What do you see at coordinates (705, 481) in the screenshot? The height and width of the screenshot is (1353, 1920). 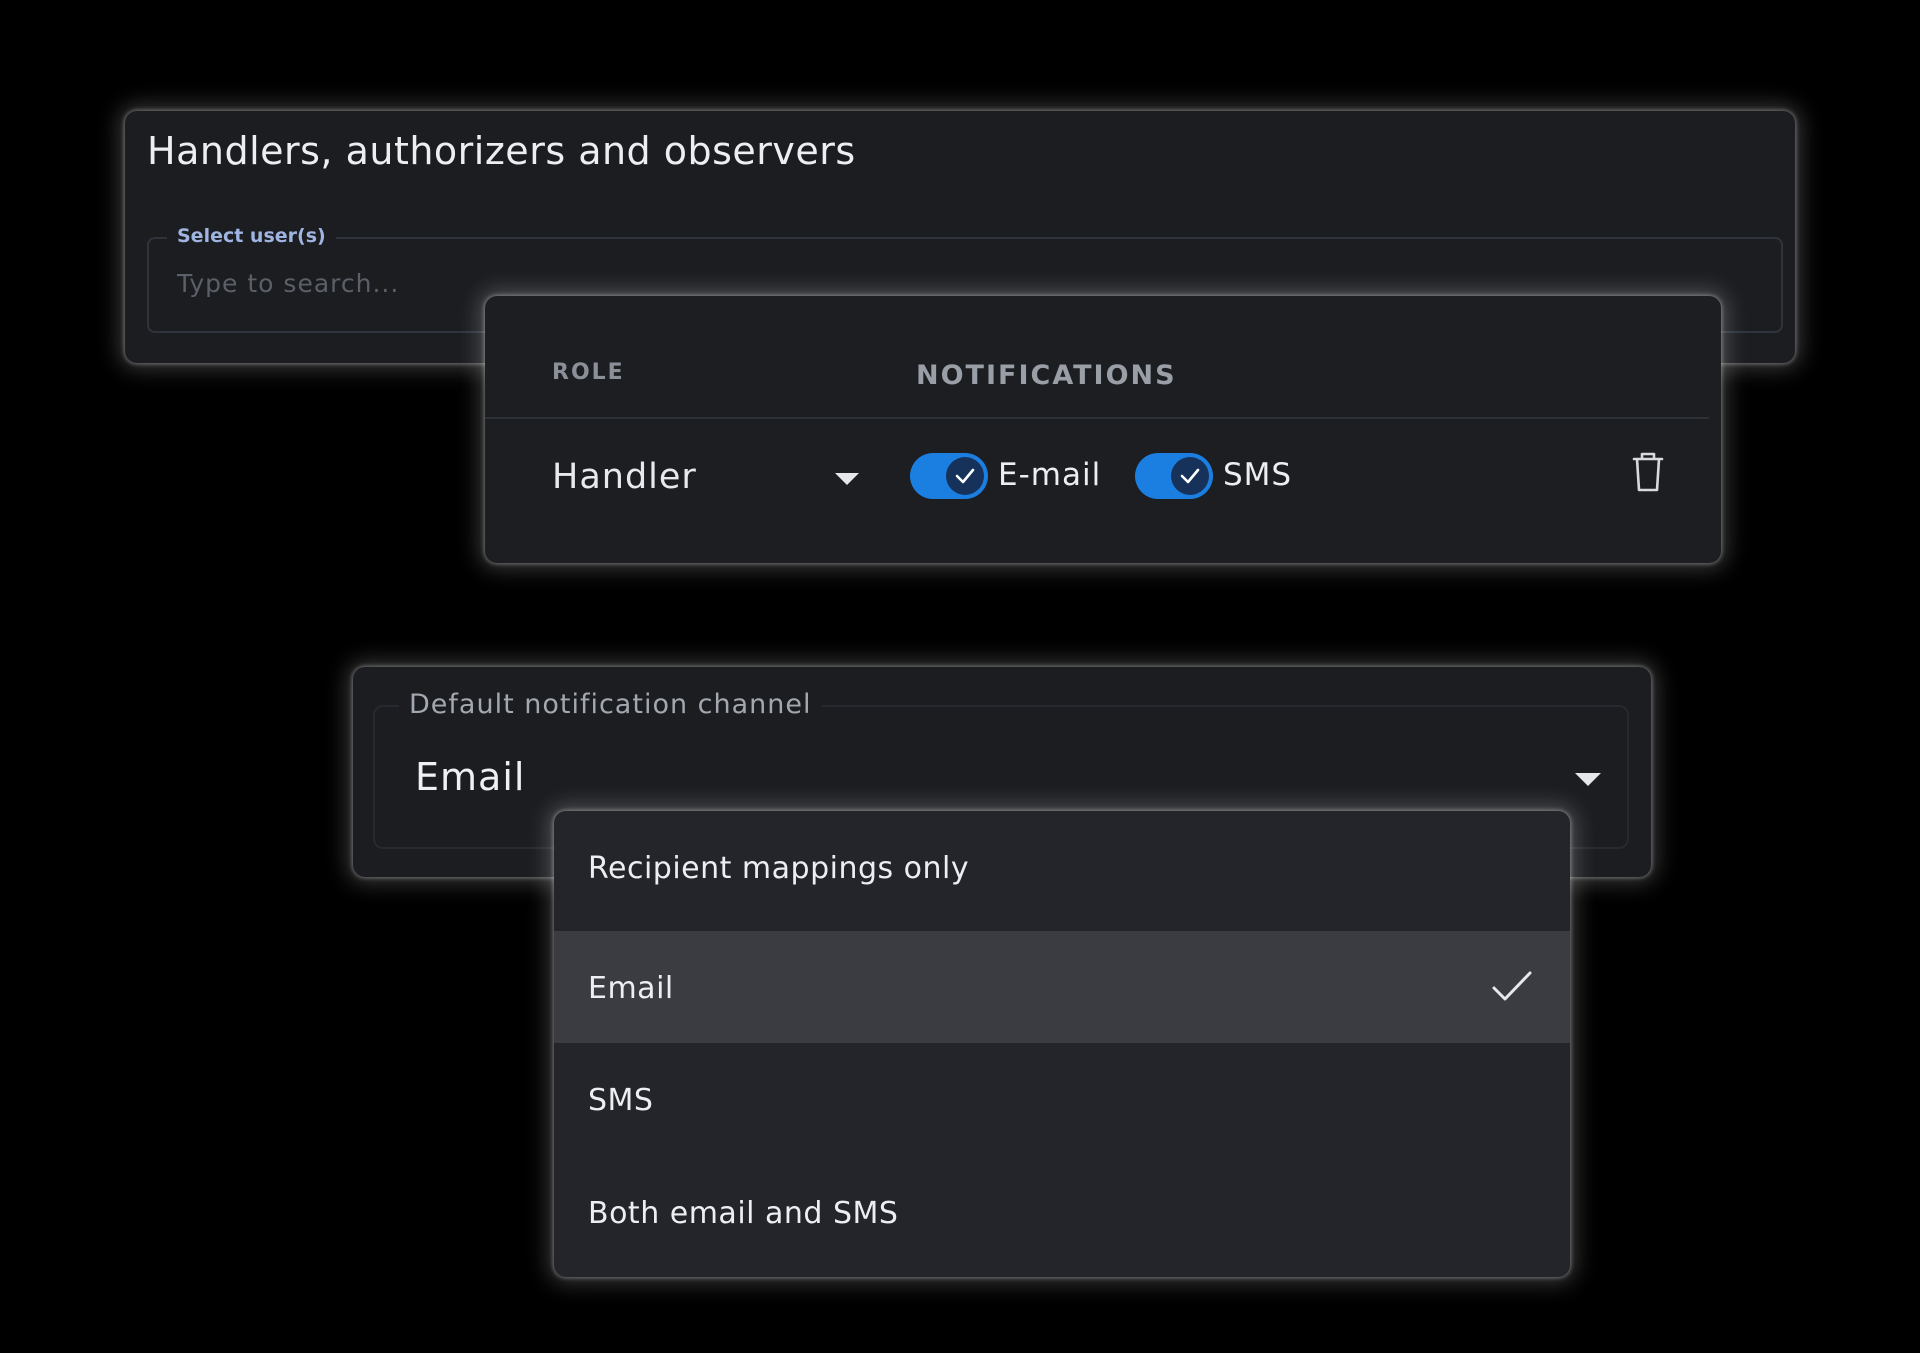 I see `role-select: Handler` at bounding box center [705, 481].